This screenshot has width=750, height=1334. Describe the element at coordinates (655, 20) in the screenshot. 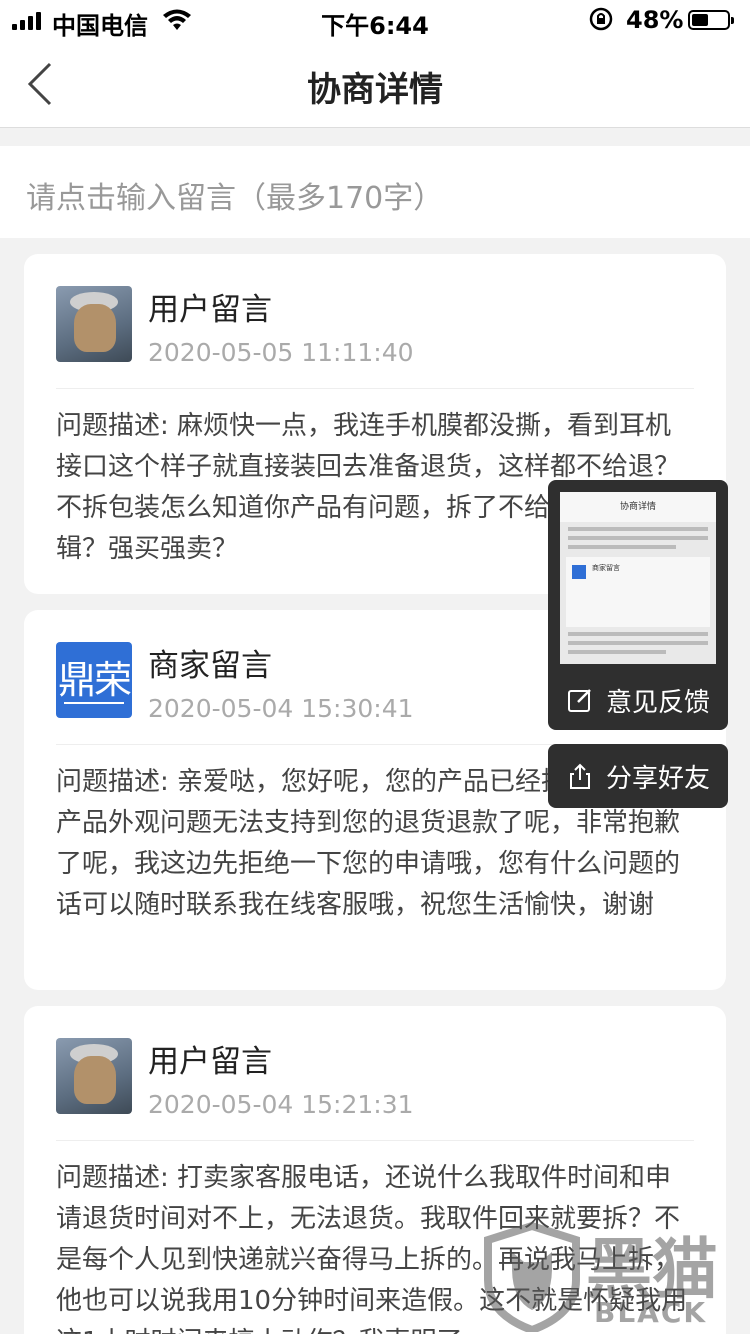

I see `battery-percent: 48%` at that location.